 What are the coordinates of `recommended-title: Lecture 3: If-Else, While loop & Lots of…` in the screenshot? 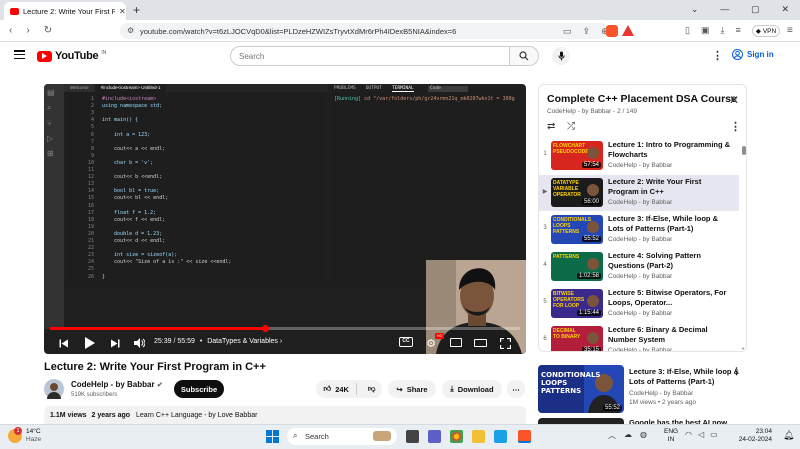 It's located at (684, 377).